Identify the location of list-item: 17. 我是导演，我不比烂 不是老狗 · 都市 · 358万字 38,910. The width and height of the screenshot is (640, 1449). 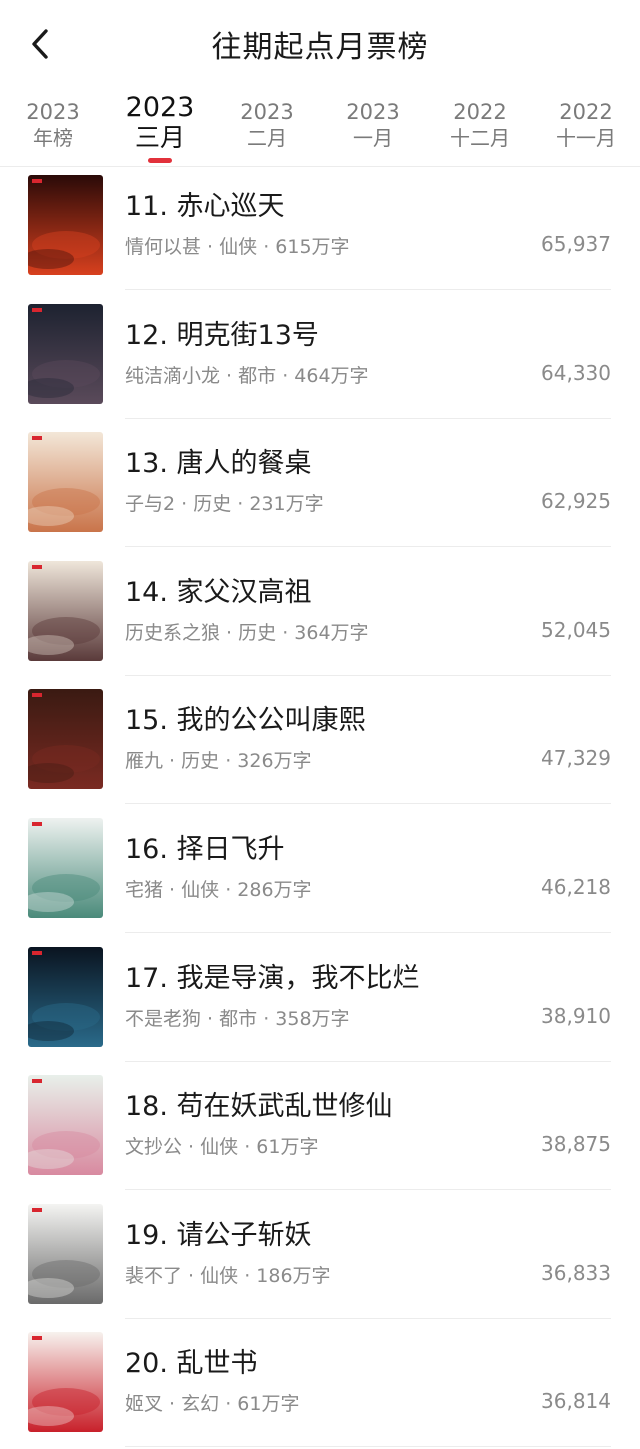
(320, 998).